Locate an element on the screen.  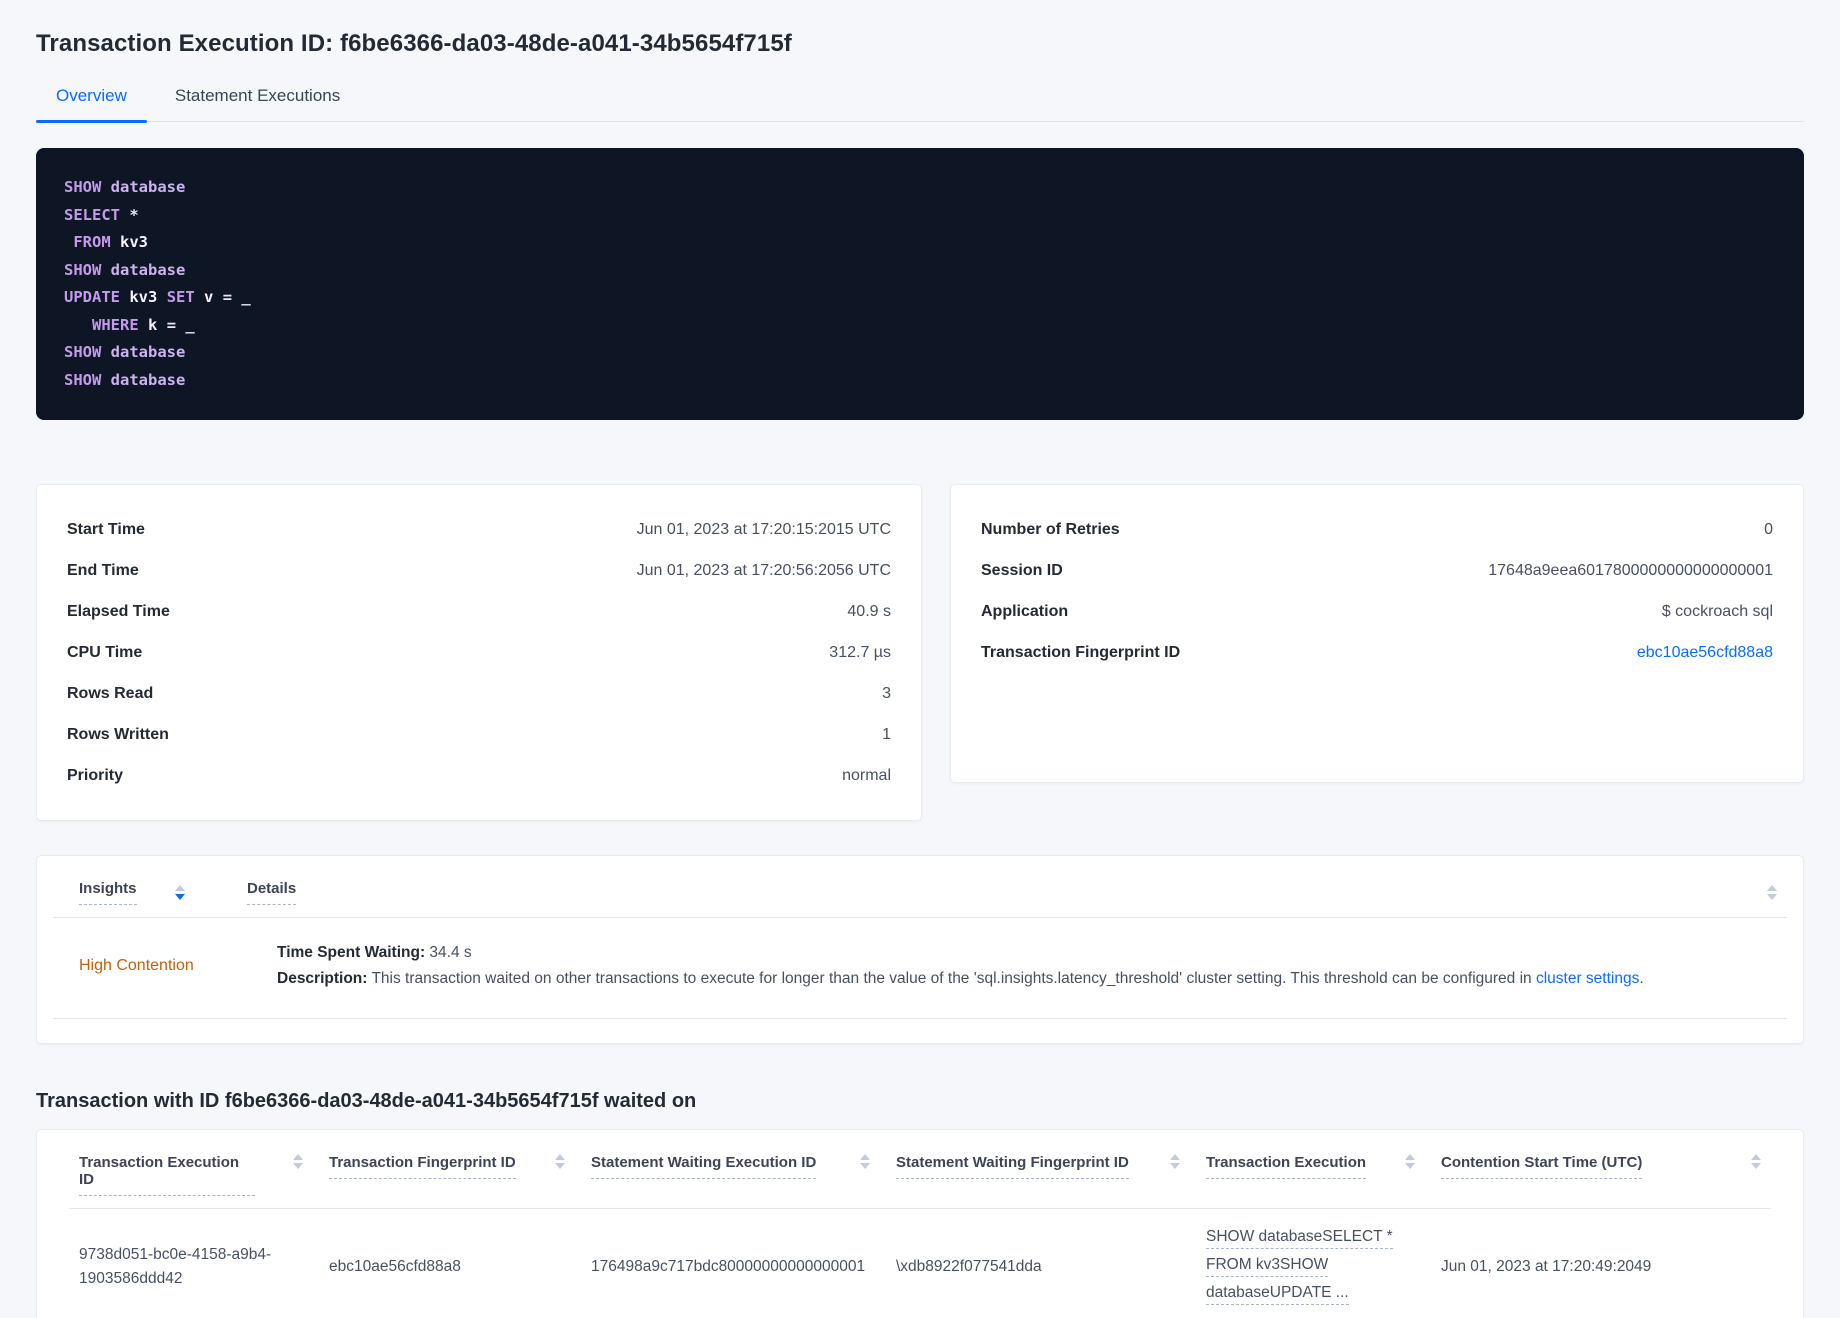
detail-label: CPU Time is located at coordinates (105, 652).